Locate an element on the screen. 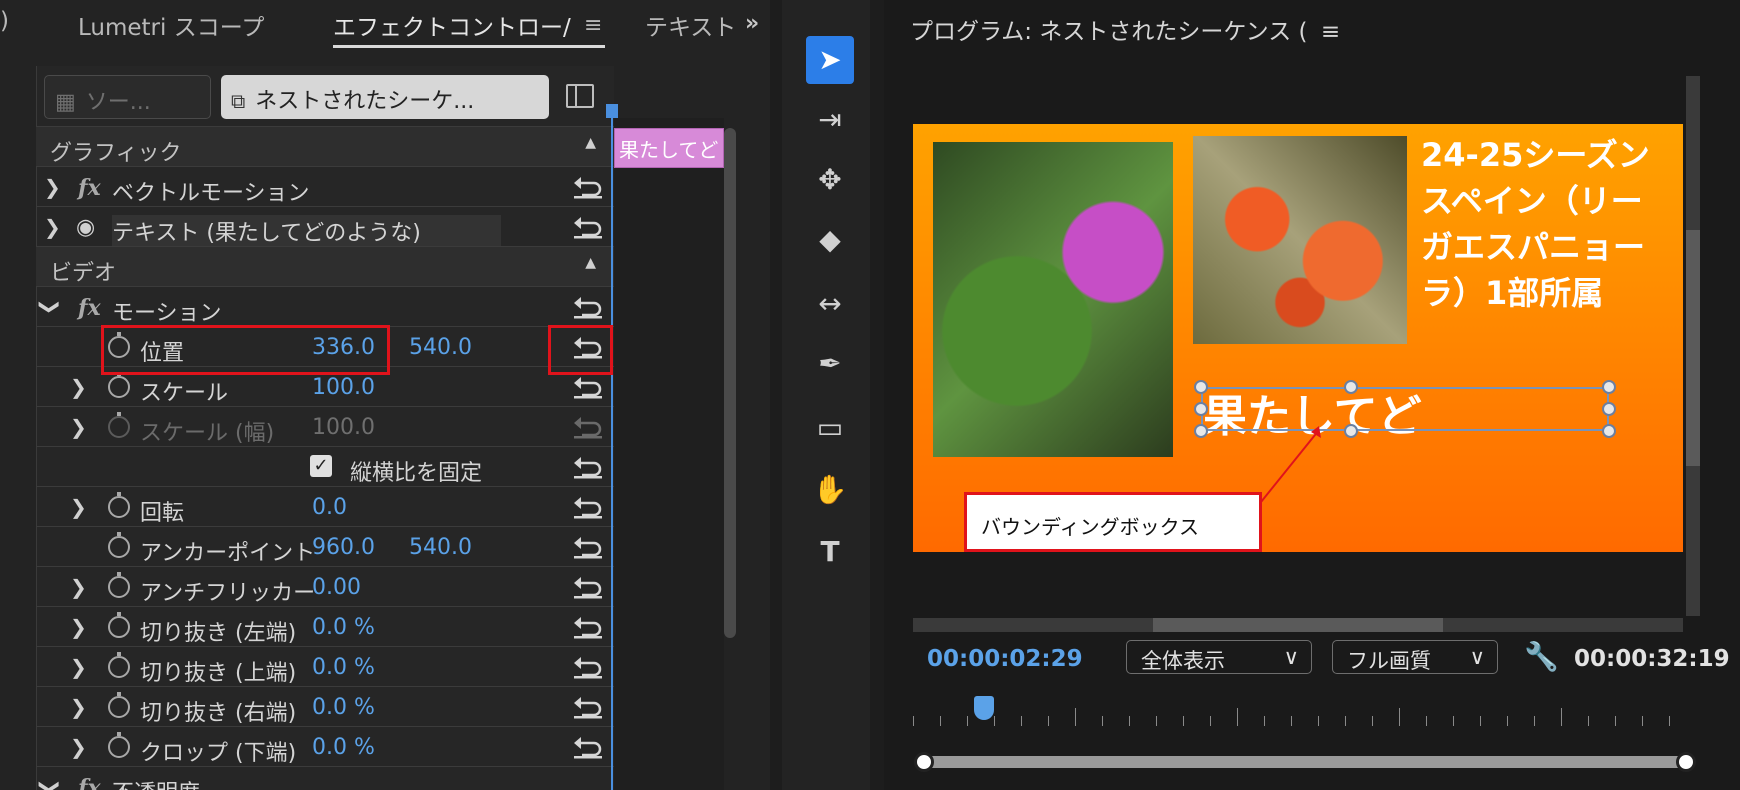 Image resolution: width=1740 pixels, height=790 pixels. zoom-start-handle is located at coordinates (924, 762).